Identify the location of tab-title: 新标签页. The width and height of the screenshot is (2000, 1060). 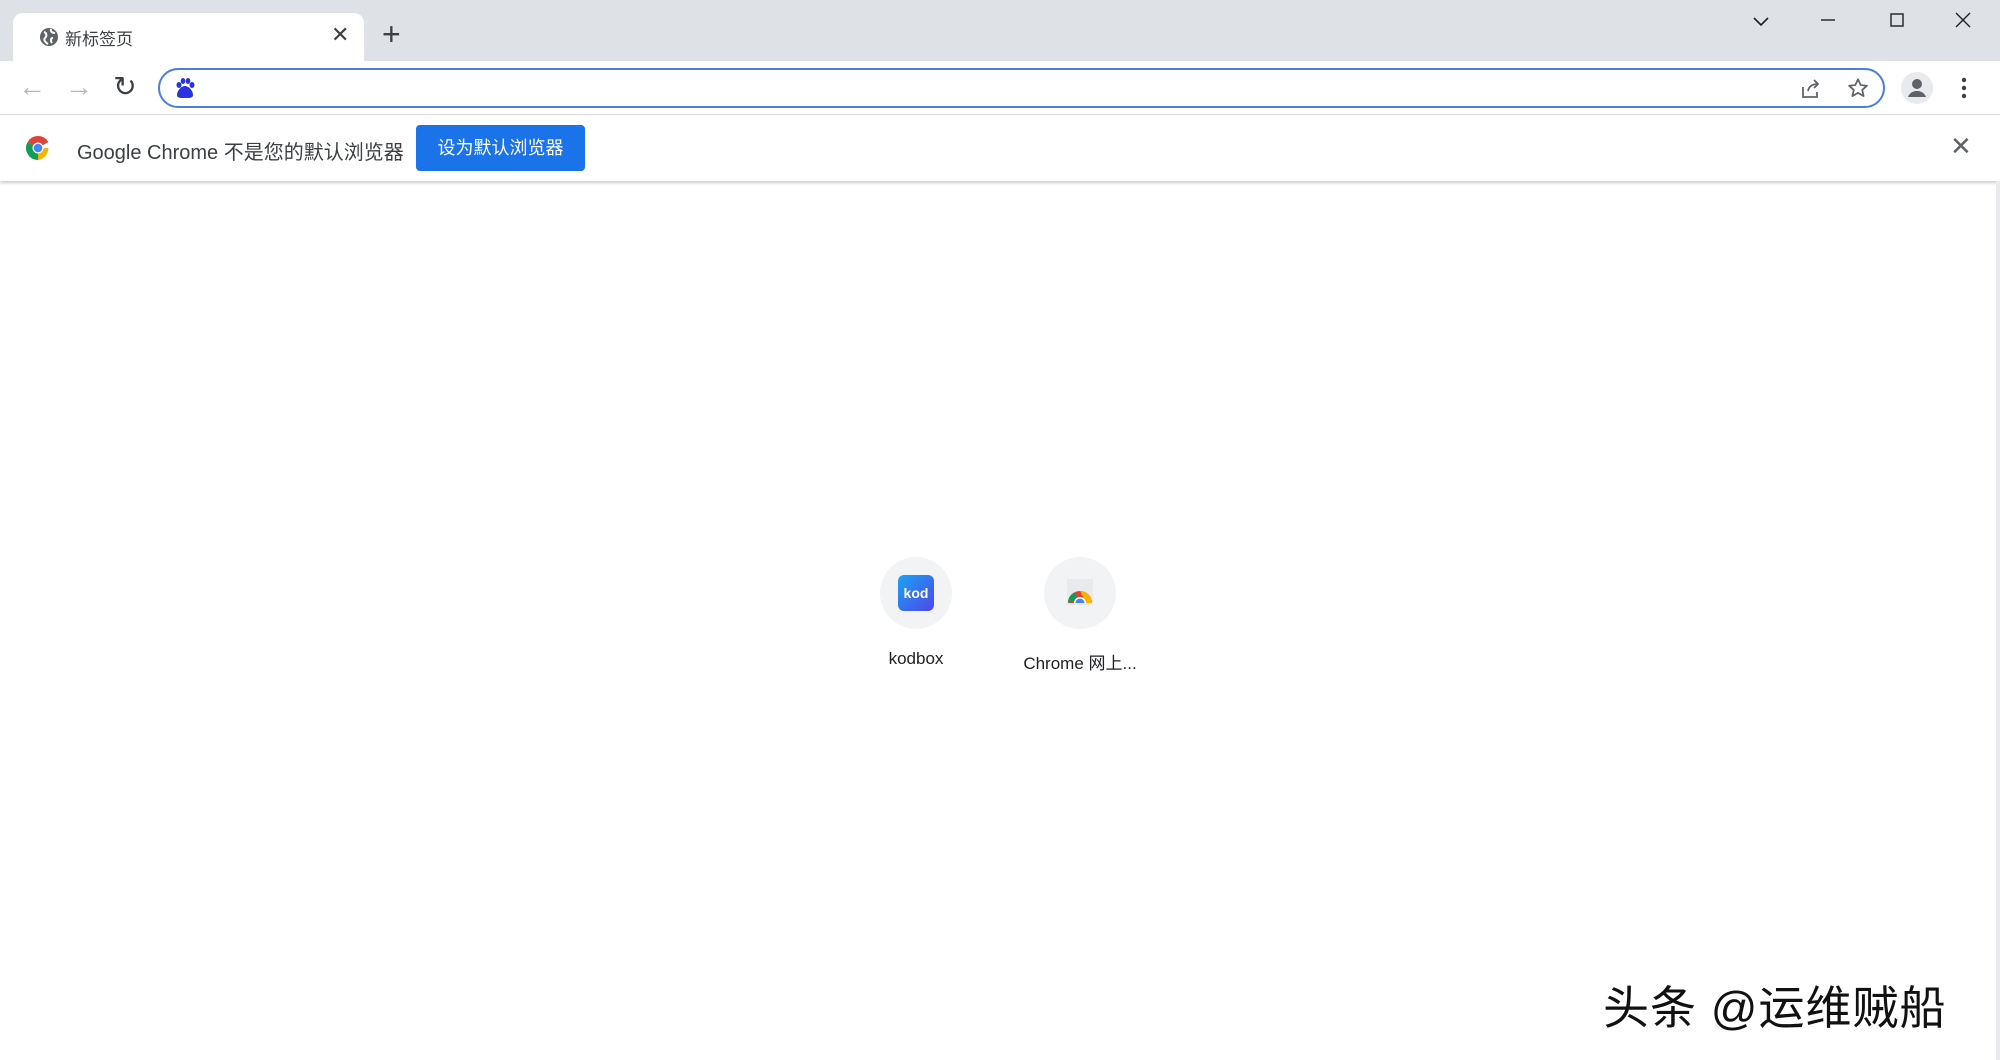
(99, 39).